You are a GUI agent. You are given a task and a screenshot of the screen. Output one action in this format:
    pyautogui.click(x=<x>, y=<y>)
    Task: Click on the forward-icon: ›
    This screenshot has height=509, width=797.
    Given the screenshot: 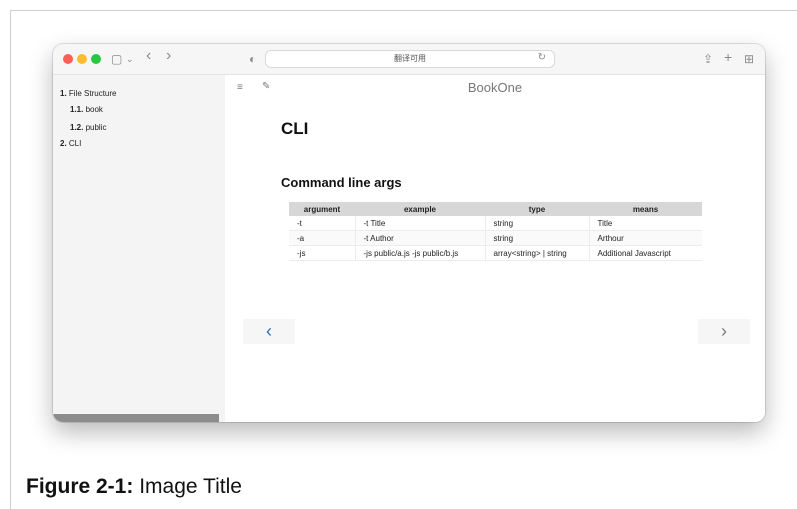 What is the action you would take?
    pyautogui.click(x=168, y=56)
    